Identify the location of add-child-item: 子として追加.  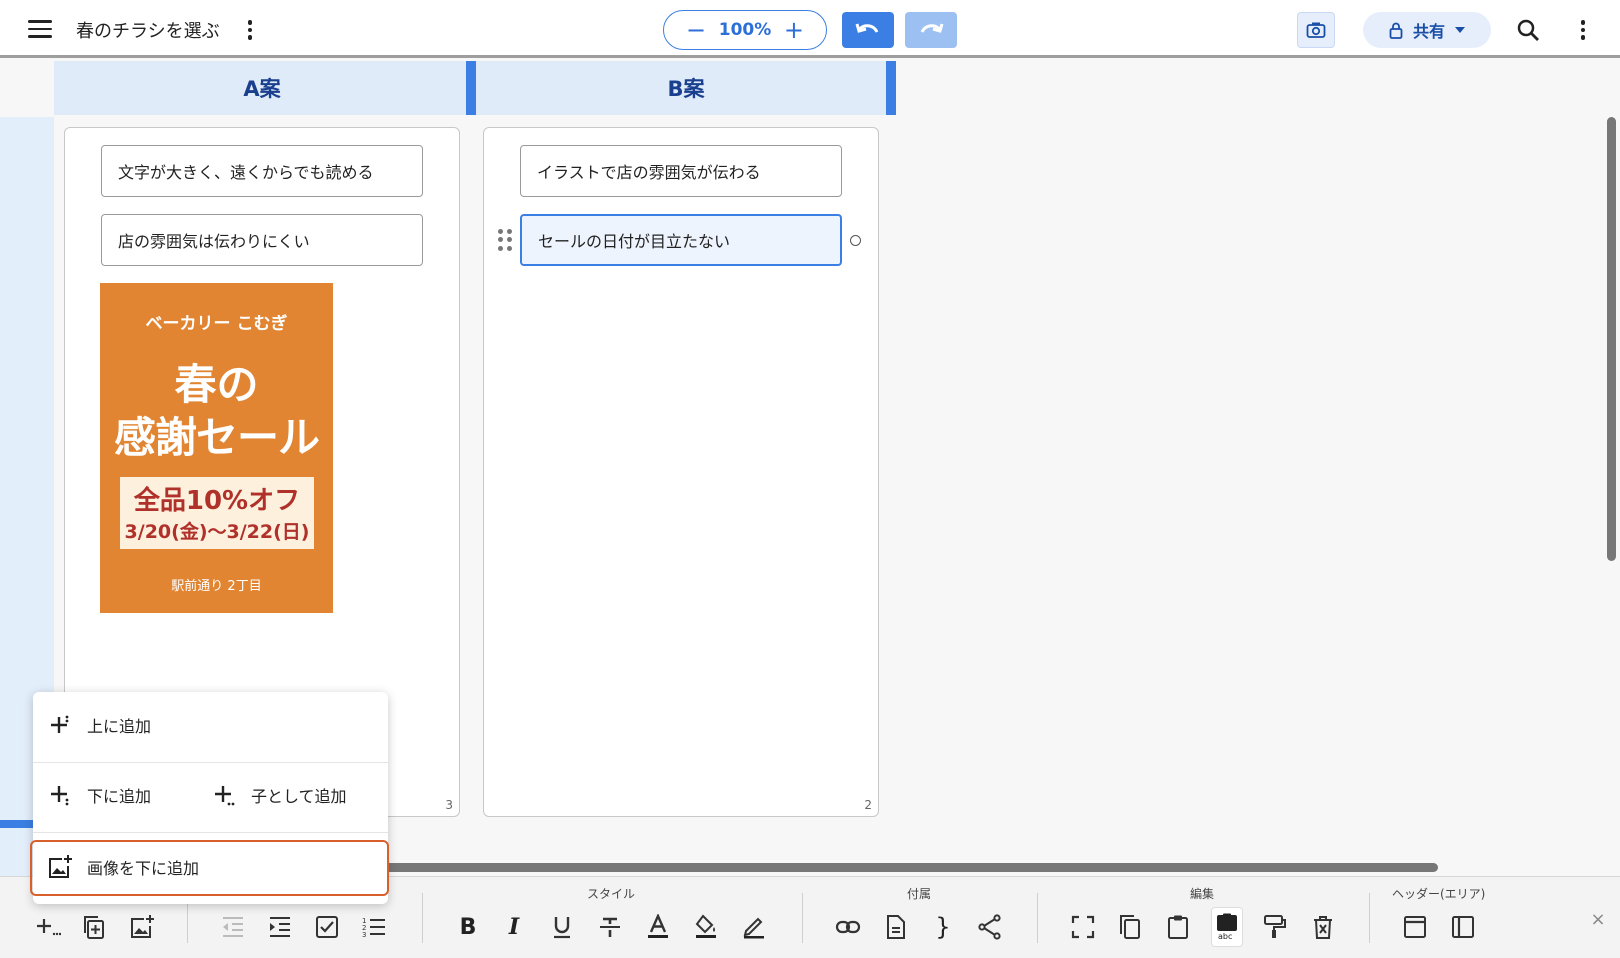
(279, 795).